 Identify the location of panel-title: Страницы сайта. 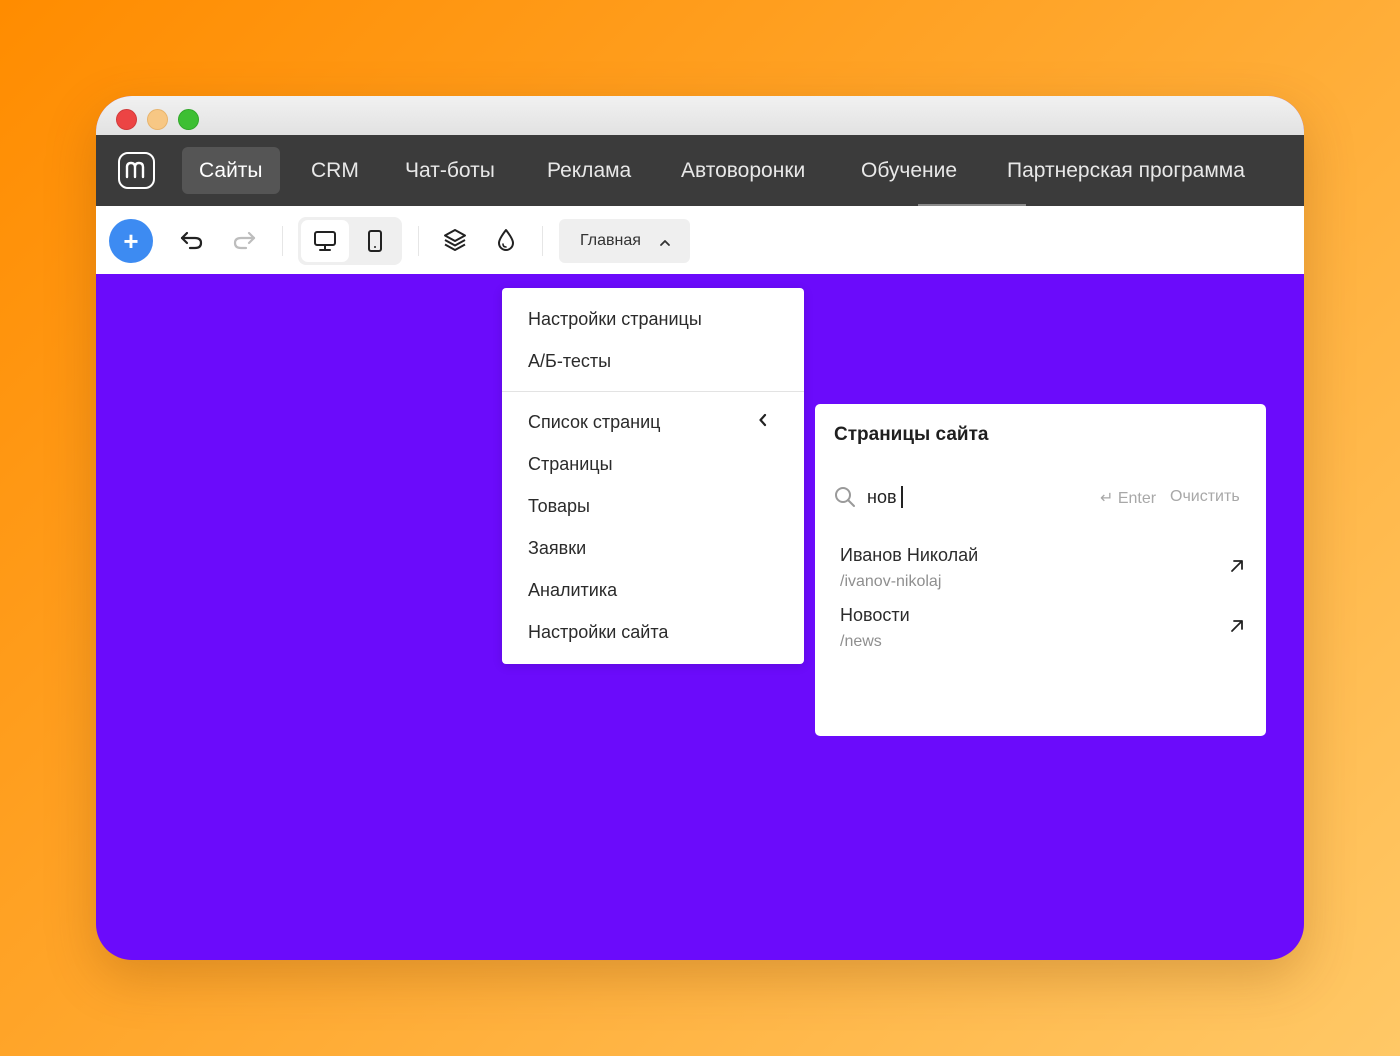
(911, 434).